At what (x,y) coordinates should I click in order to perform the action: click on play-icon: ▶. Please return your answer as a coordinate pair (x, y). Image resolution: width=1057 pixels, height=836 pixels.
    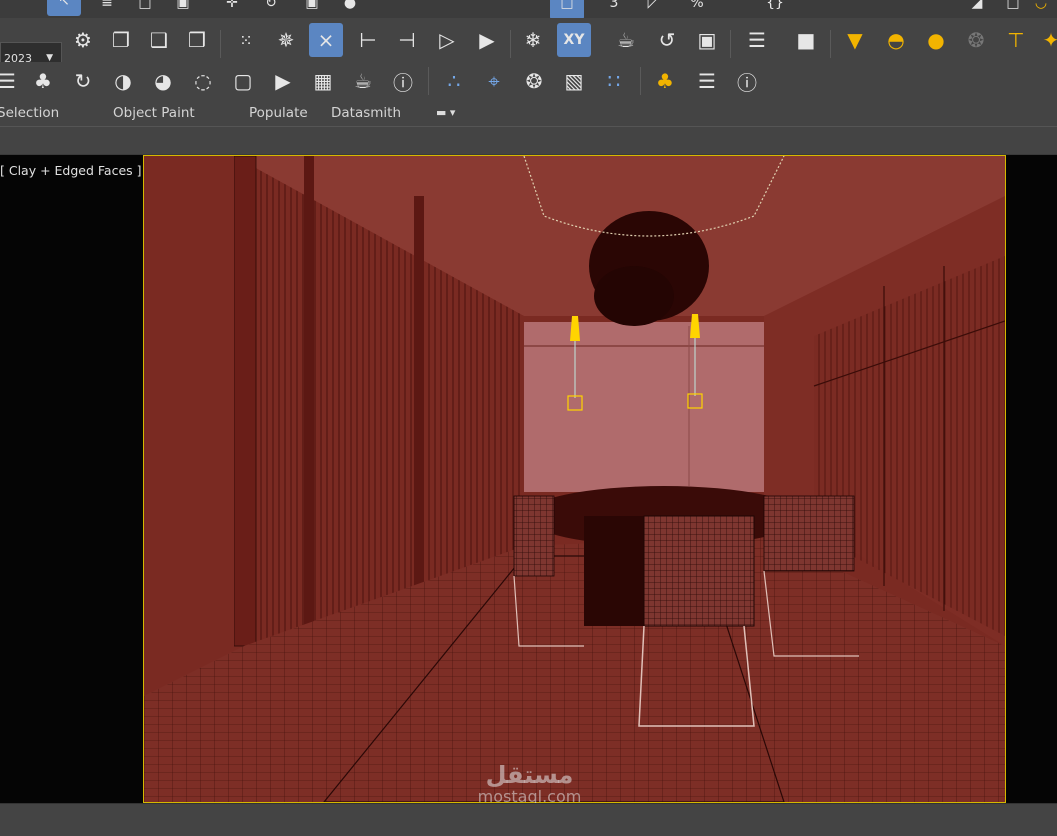
    Looking at the image, I should click on (283, 81).